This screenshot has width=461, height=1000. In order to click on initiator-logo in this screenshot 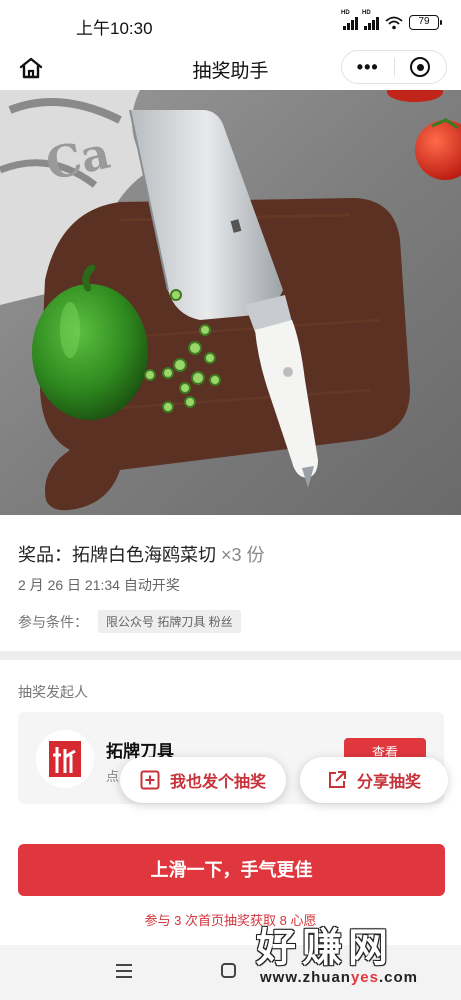, I will do `click(65, 759)`.